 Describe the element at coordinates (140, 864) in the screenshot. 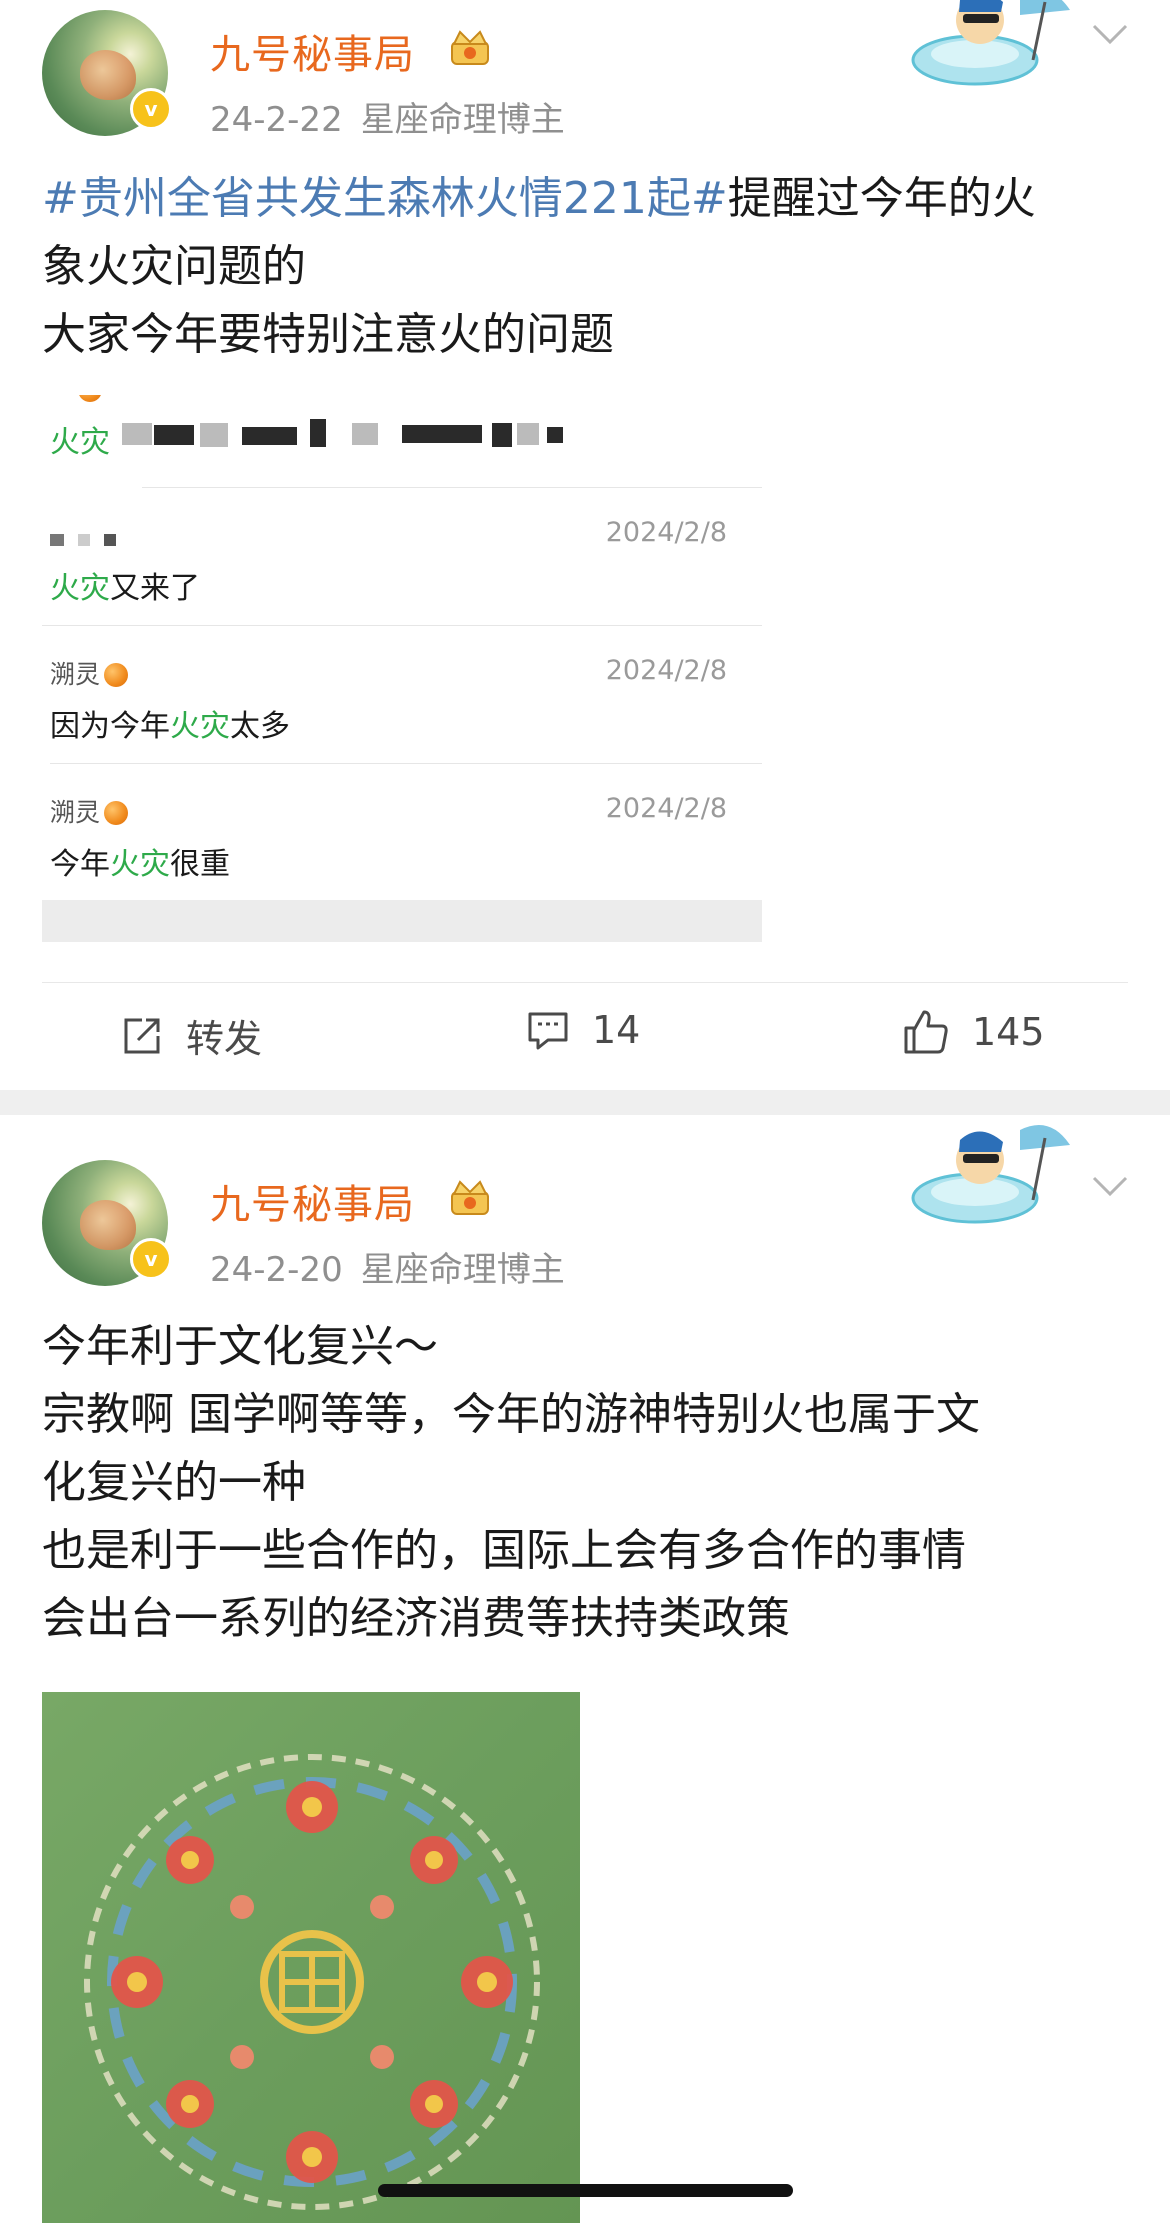

I see `comment-text: 今年火灾很重` at that location.